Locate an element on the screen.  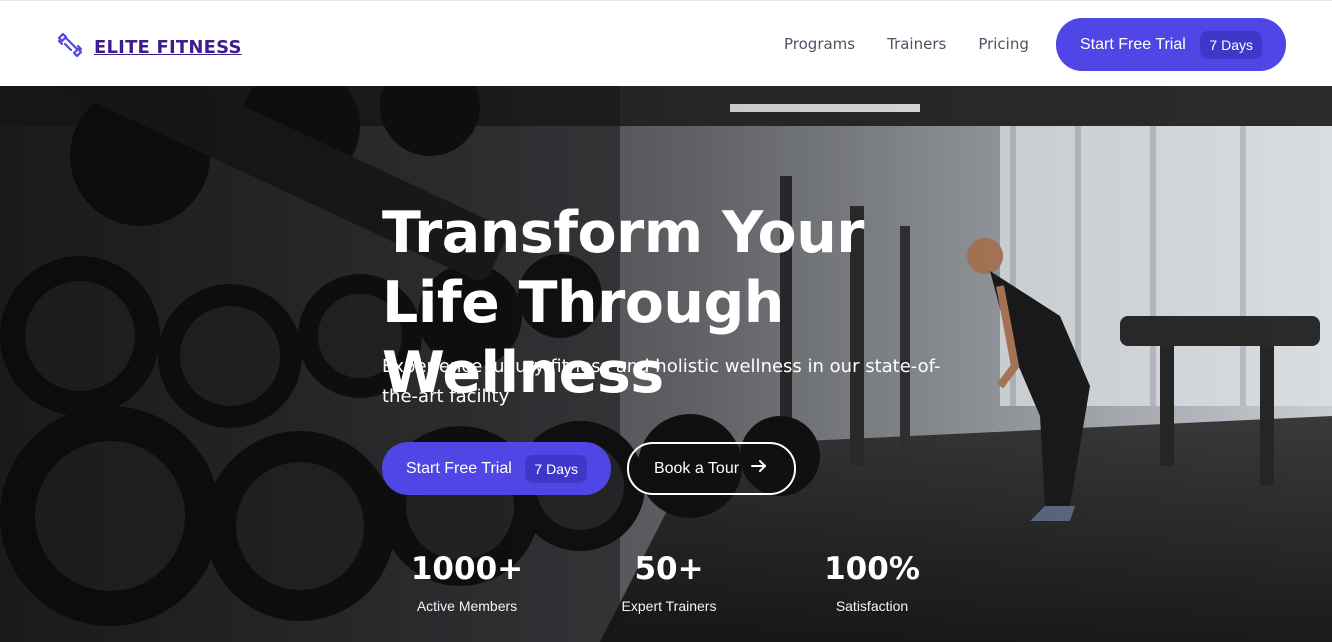
stat-active-members: 1000+ Active Members is located at coordinates (467, 581).